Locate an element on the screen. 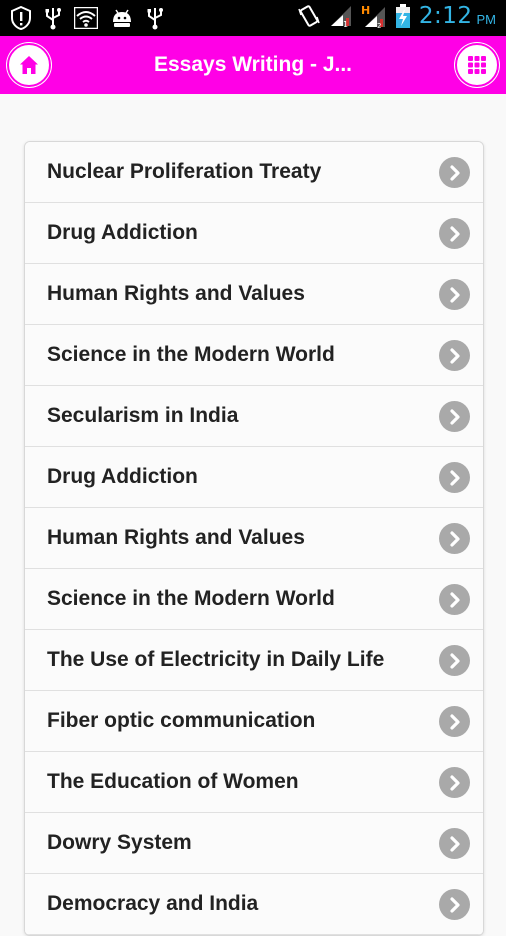 The height and width of the screenshot is (936, 506). wifi-icon is located at coordinates (86, 18).